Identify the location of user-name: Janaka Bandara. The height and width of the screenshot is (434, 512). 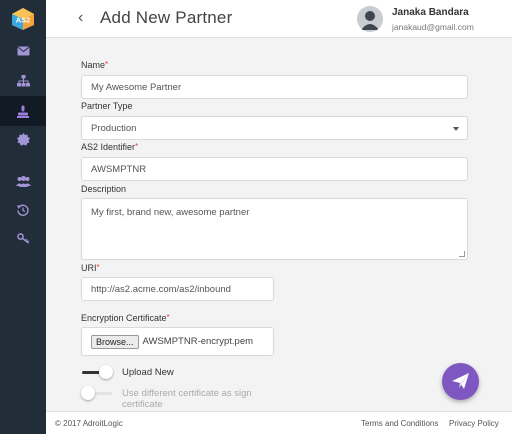
(430, 12).